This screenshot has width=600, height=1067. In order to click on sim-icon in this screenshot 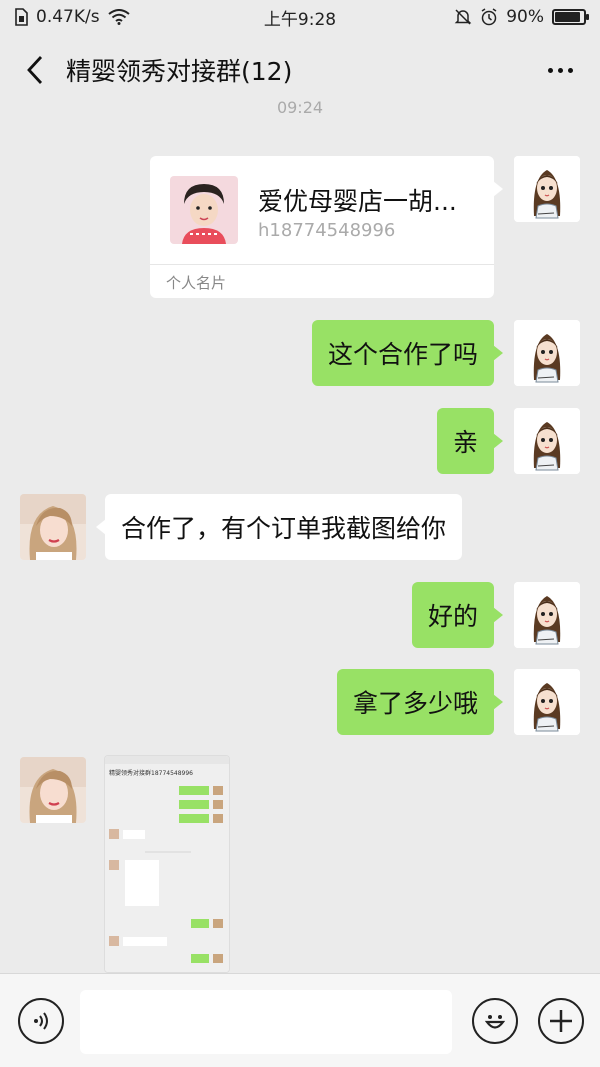, I will do `click(21, 17)`.